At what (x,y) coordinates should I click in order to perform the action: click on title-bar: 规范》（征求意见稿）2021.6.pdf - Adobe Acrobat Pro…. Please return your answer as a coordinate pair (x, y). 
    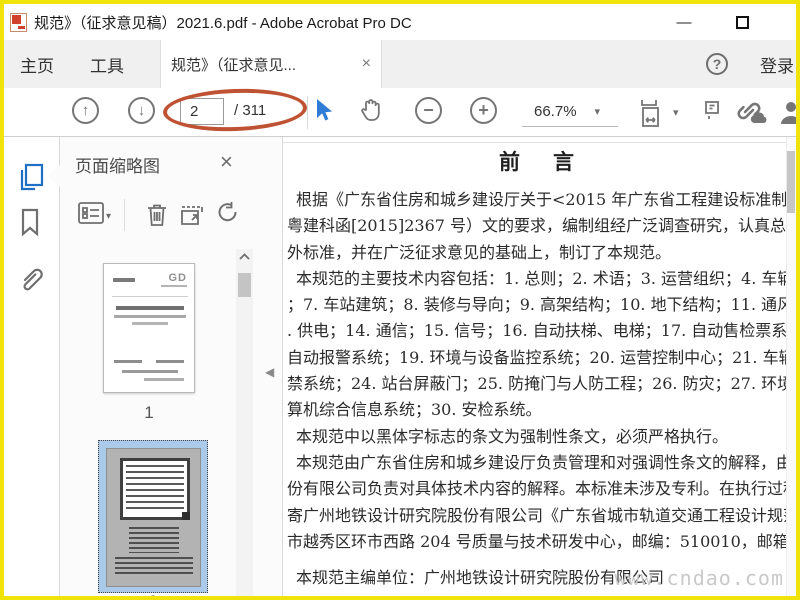
    Looking at the image, I should click on (400, 22).